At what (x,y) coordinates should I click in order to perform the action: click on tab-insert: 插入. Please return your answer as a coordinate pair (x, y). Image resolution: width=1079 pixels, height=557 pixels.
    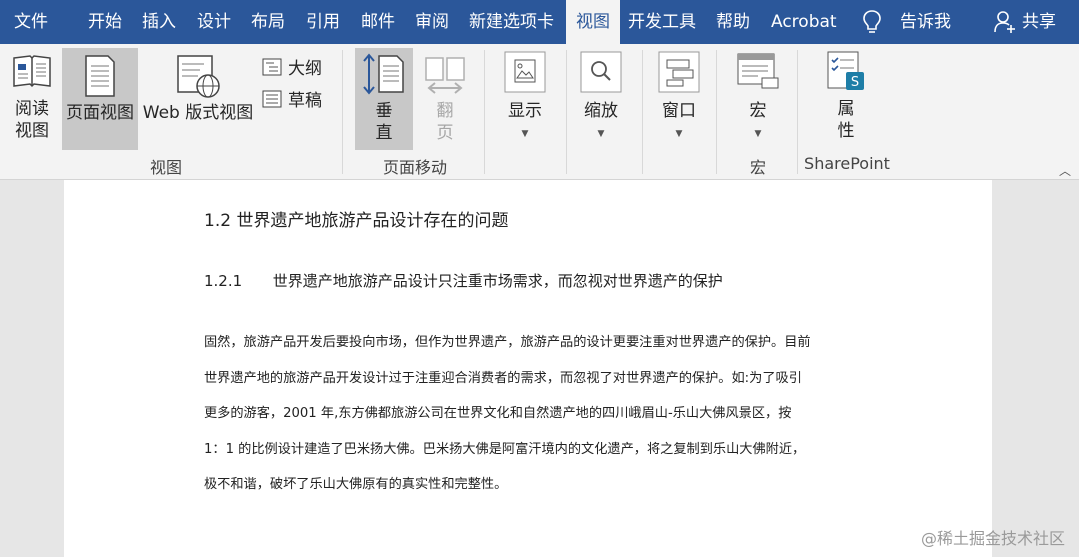
    Looking at the image, I should click on (159, 22).